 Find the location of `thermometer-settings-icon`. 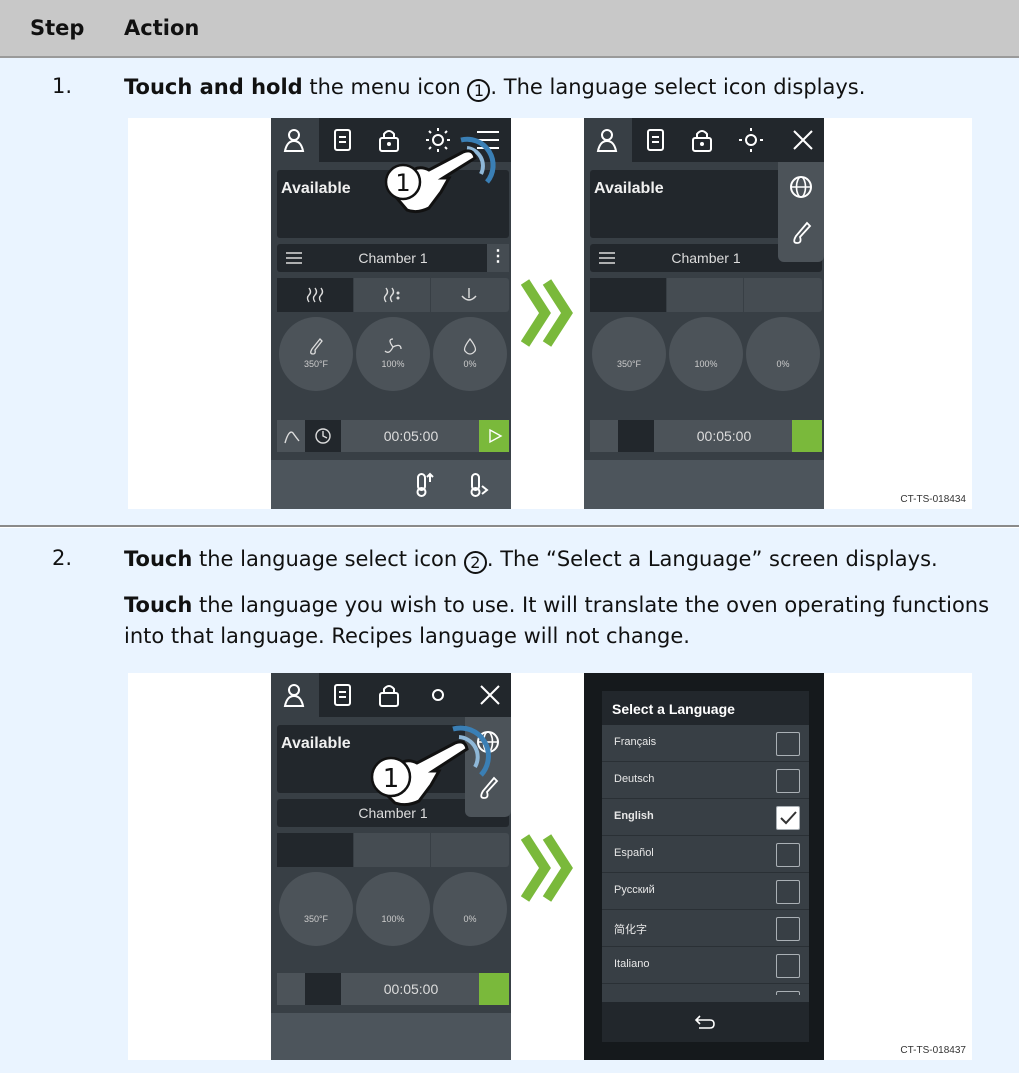

thermometer-settings-icon is located at coordinates (801, 233).